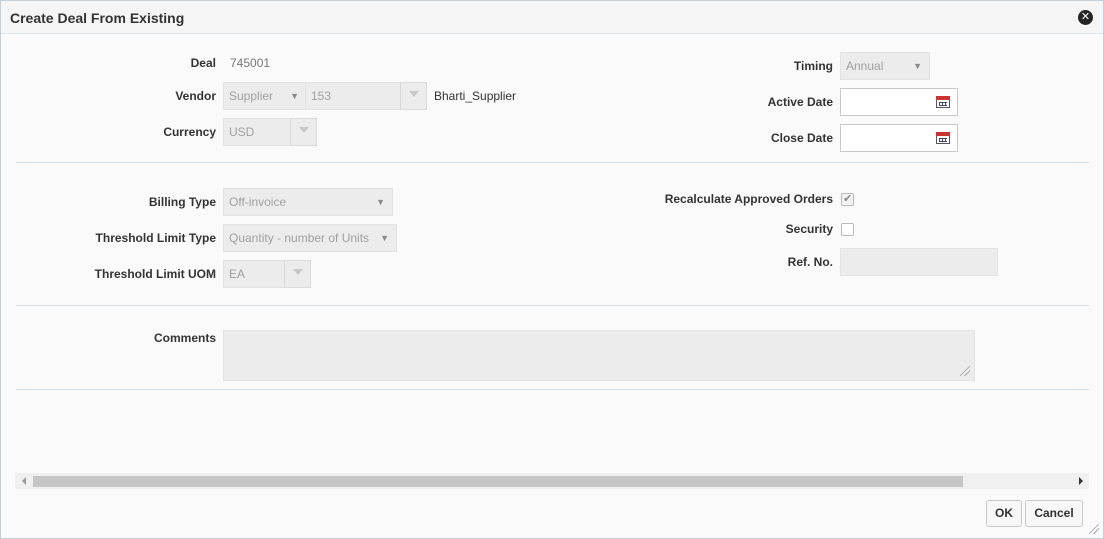  I want to click on vendor-dropdown-button, so click(413, 96).